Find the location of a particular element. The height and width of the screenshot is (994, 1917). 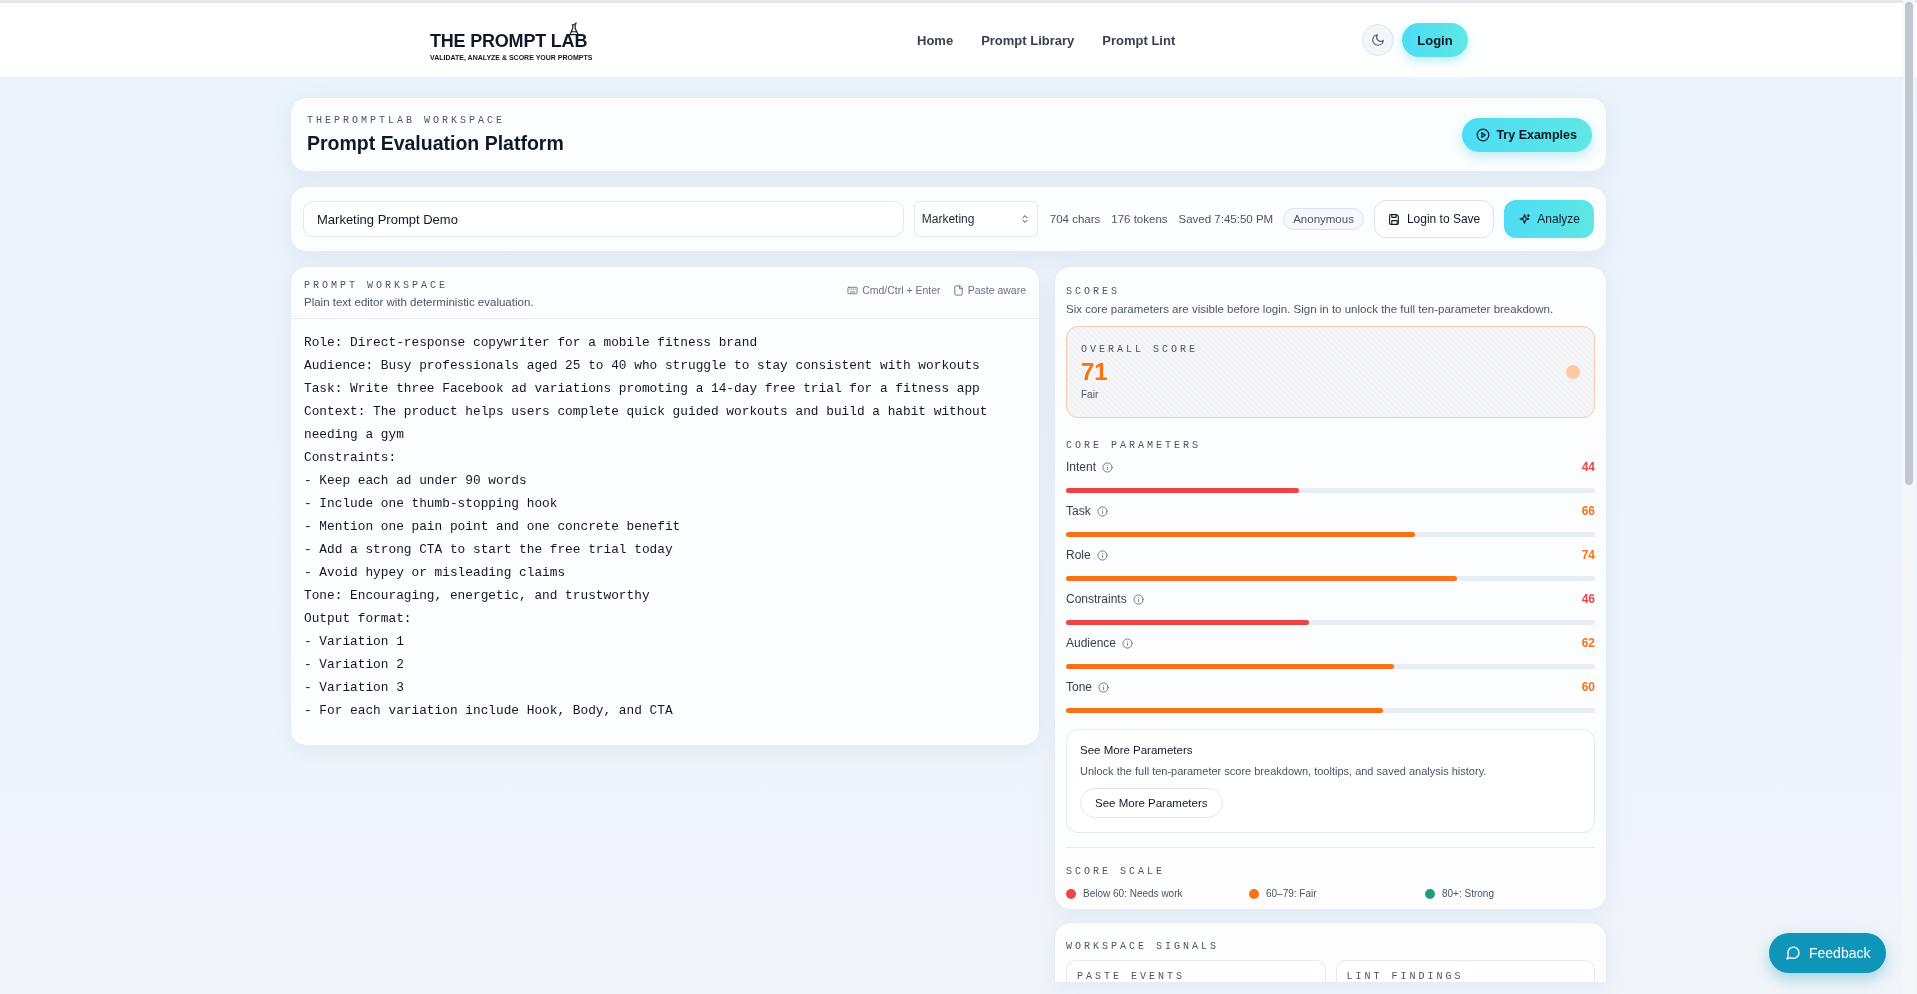

logo-title: THE PROMPT LAB is located at coordinates (509, 40).